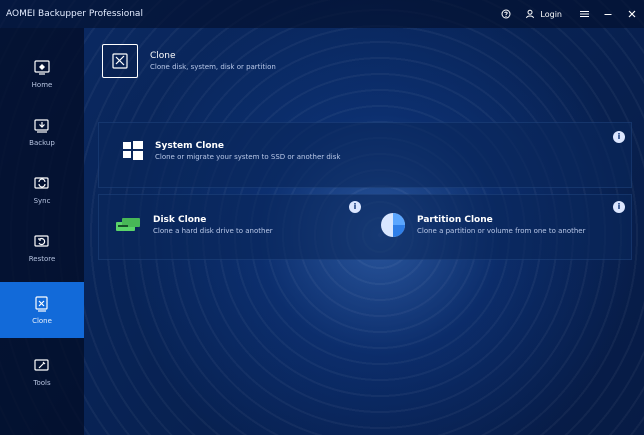 The image size is (644, 435). Describe the element at coordinates (41, 241) in the screenshot. I see `restore-icon` at that location.